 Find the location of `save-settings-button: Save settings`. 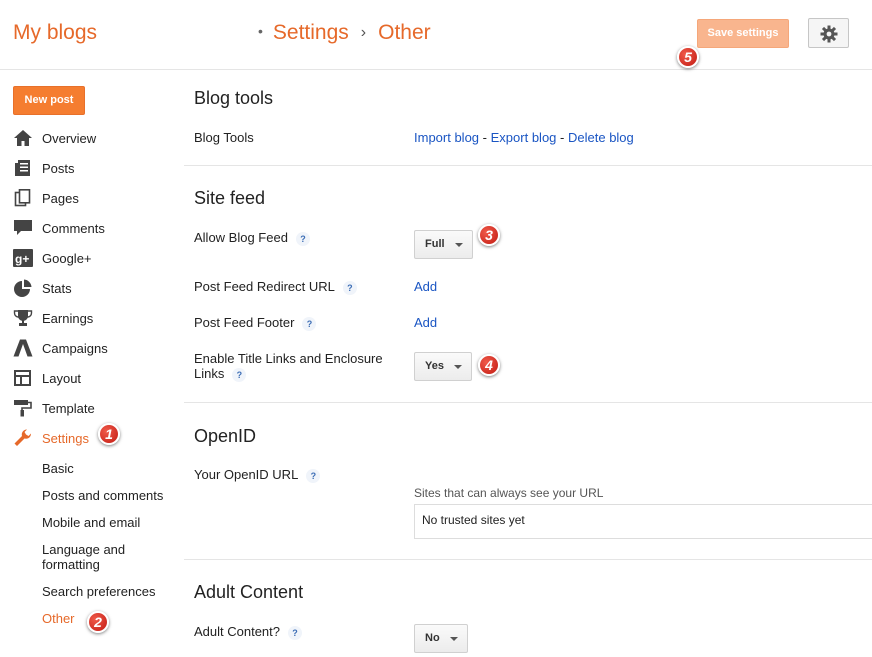

save-settings-button: Save settings is located at coordinates (743, 33).